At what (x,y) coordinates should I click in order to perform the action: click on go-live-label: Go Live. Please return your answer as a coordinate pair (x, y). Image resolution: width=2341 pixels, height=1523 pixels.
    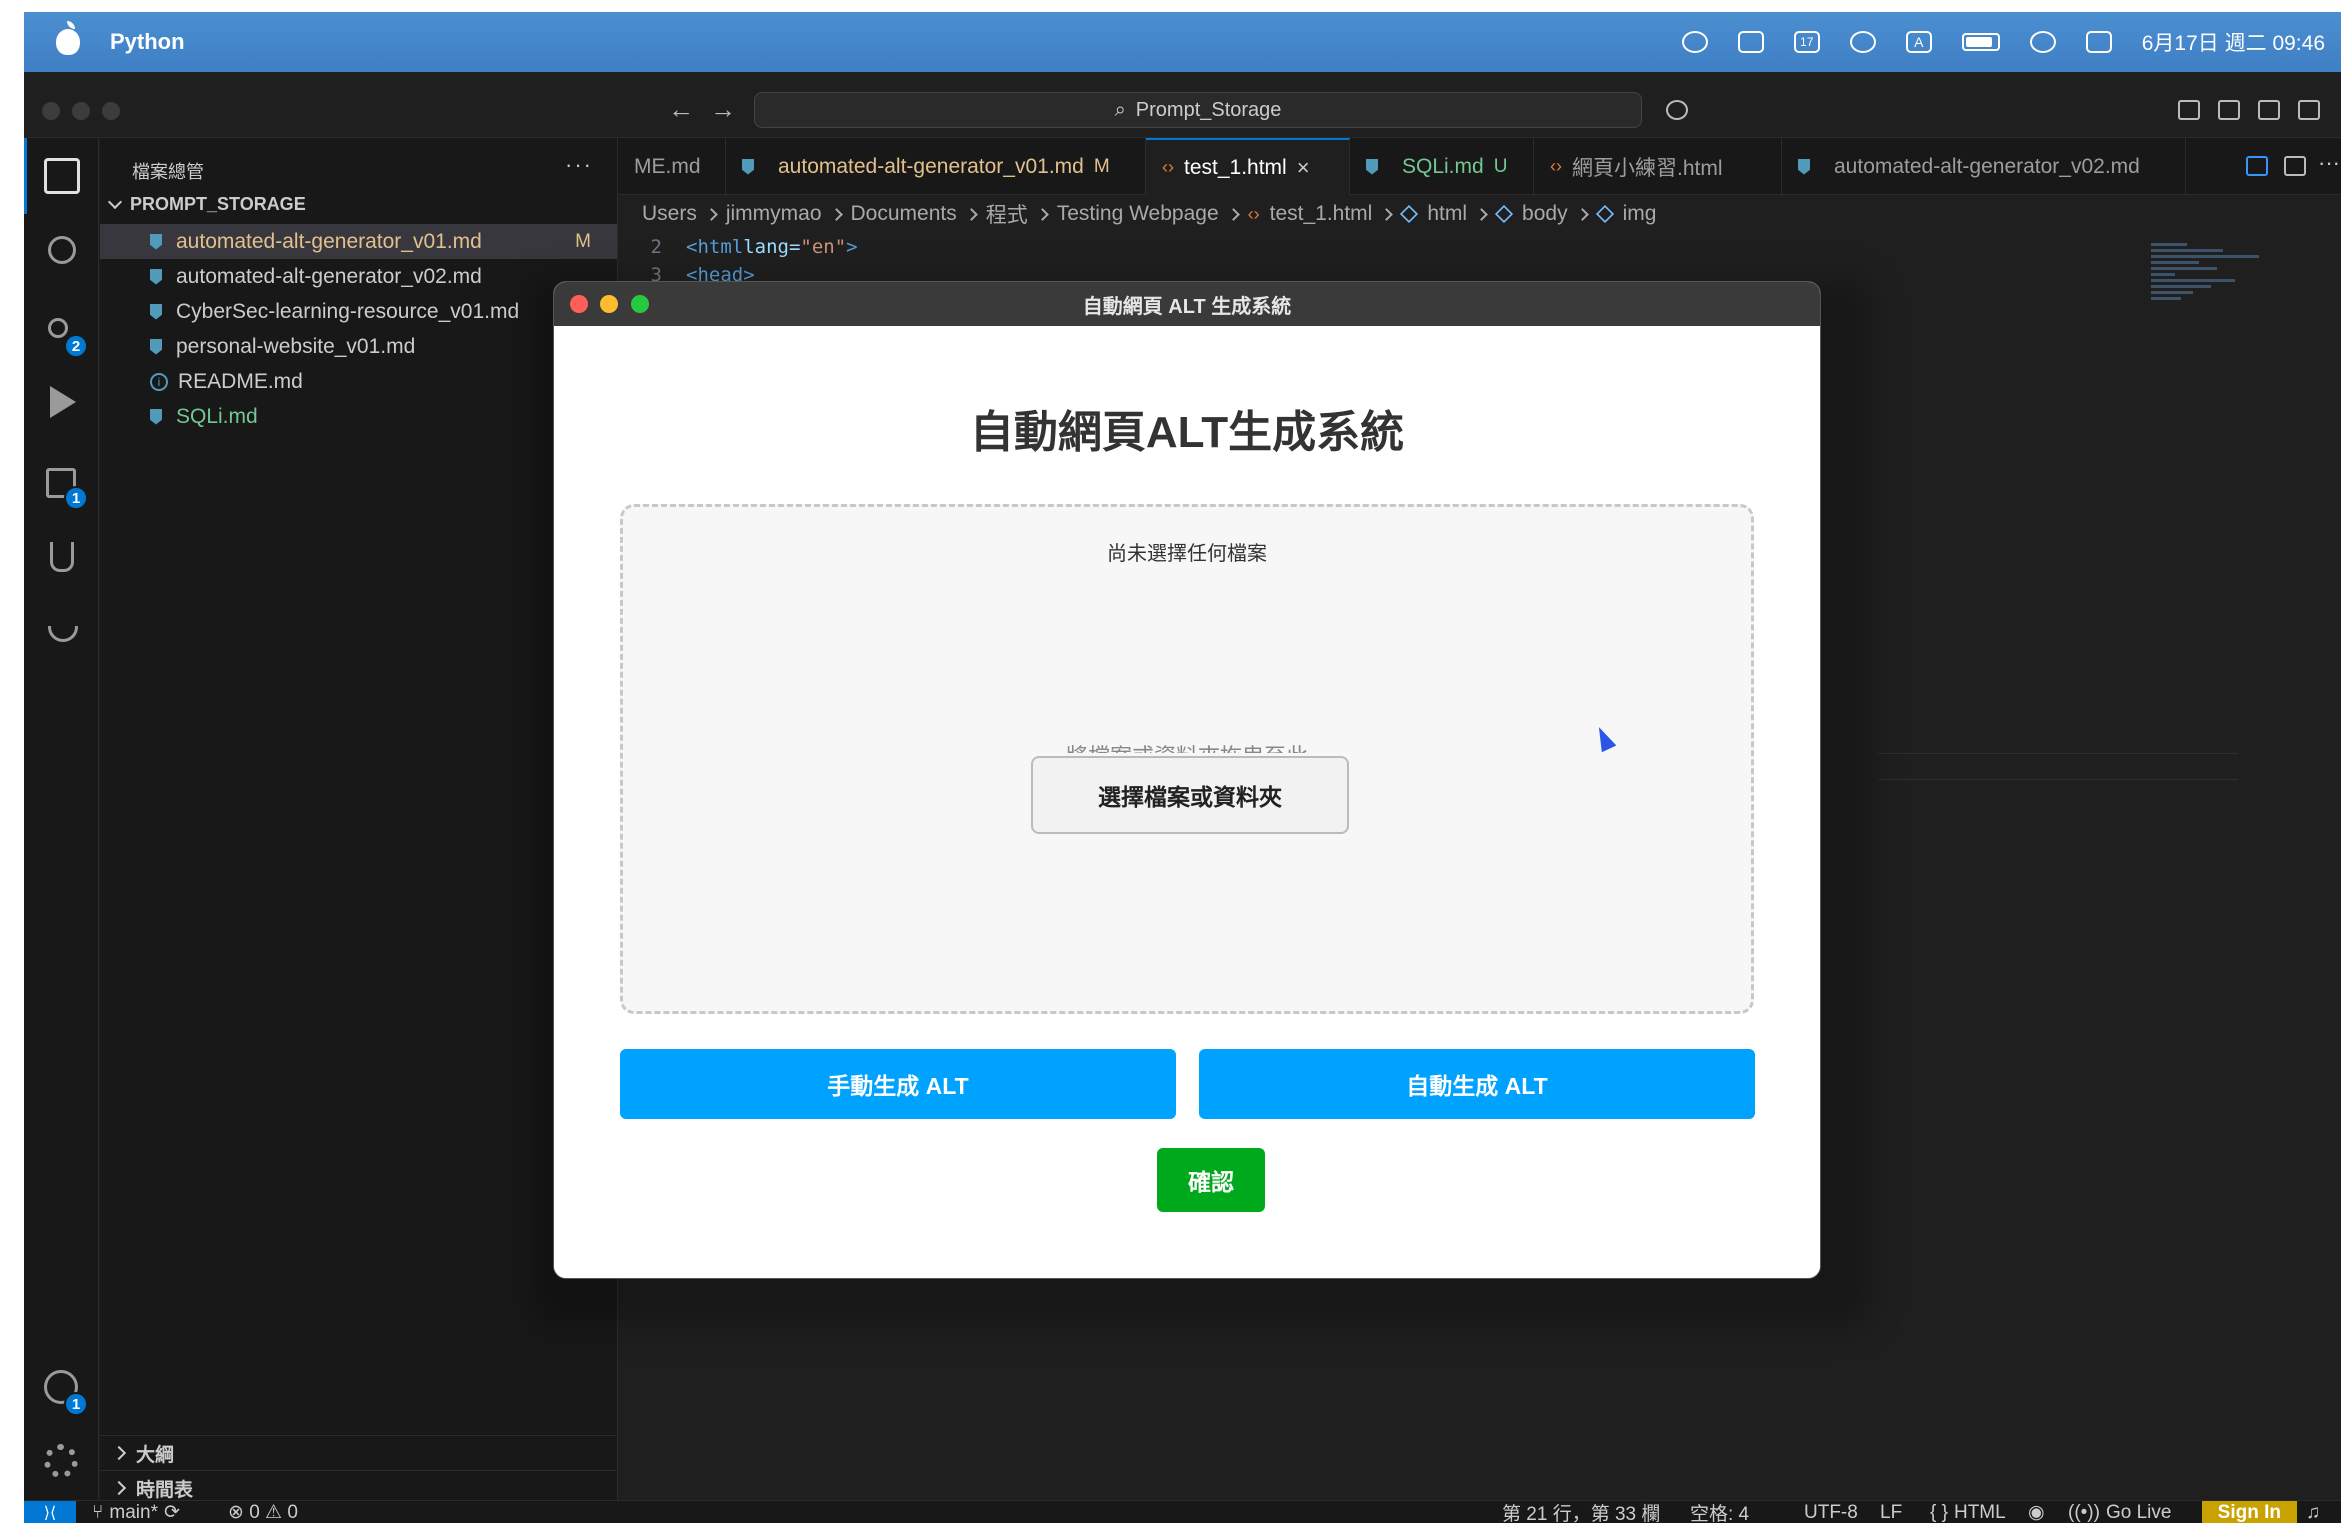
    Looking at the image, I should click on (2138, 1512).